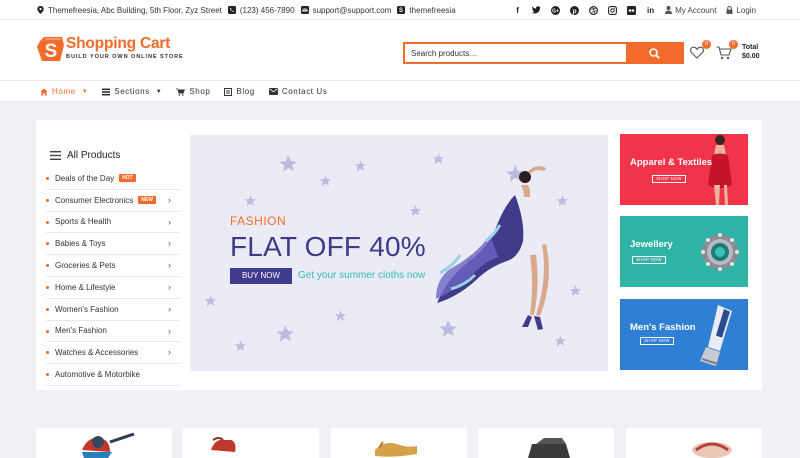 The image size is (800, 458). I want to click on svg-text: G+, so click(555, 11).